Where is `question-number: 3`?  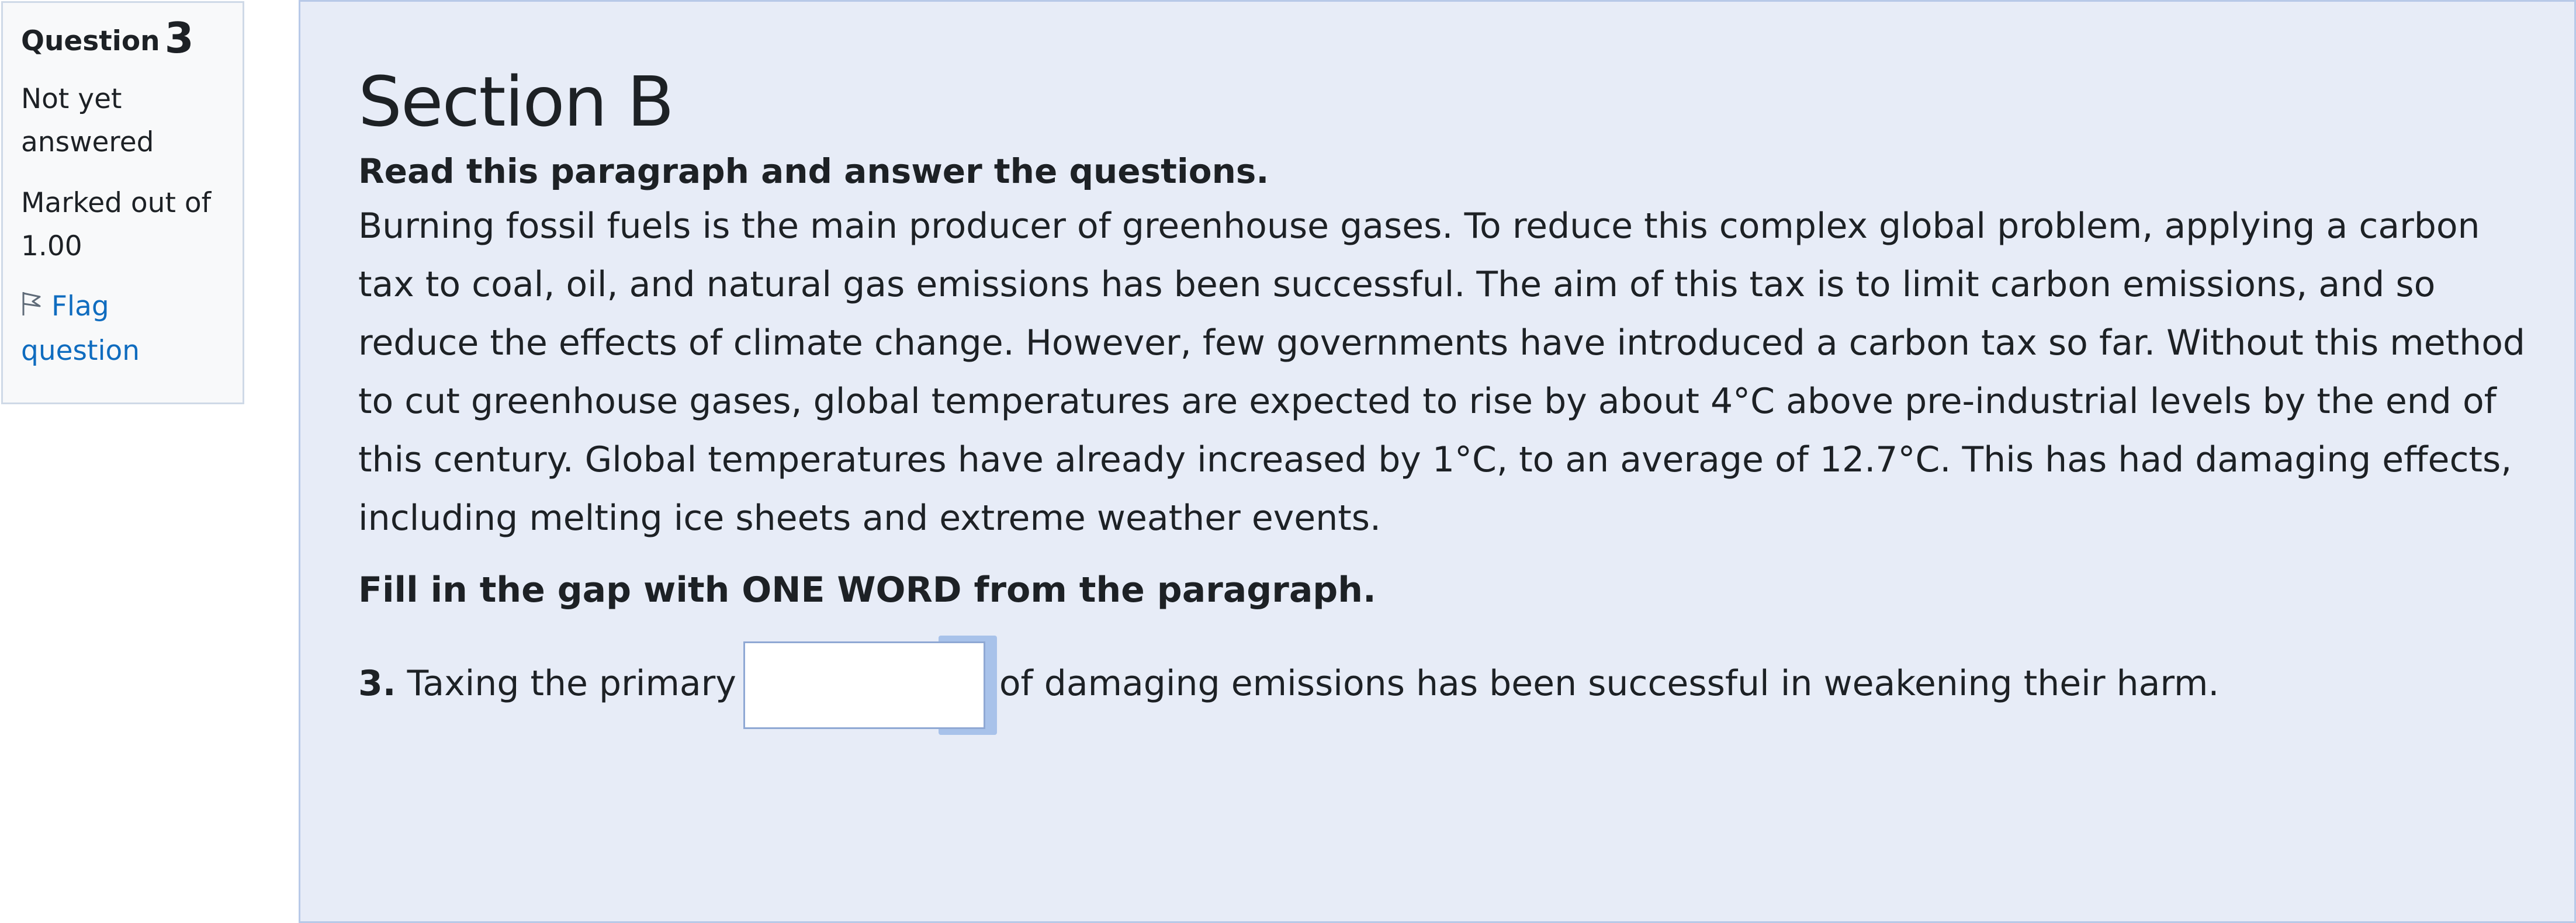
question-number: 3 is located at coordinates (179, 38).